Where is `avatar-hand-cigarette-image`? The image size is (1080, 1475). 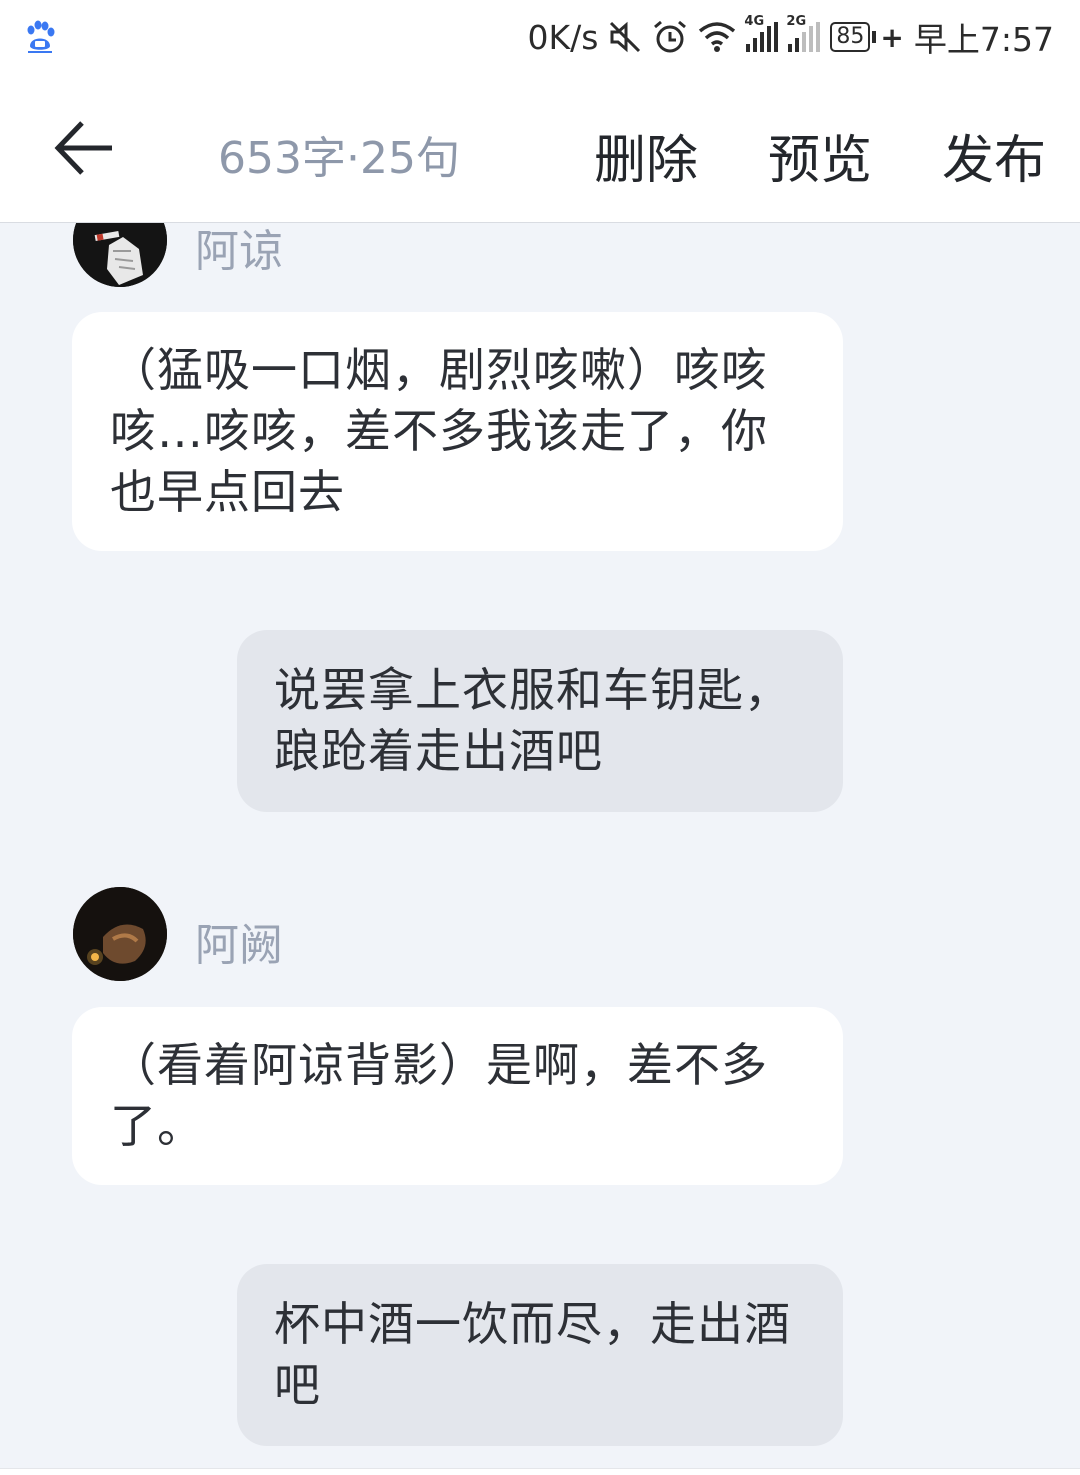 avatar-hand-cigarette-image is located at coordinates (120, 255).